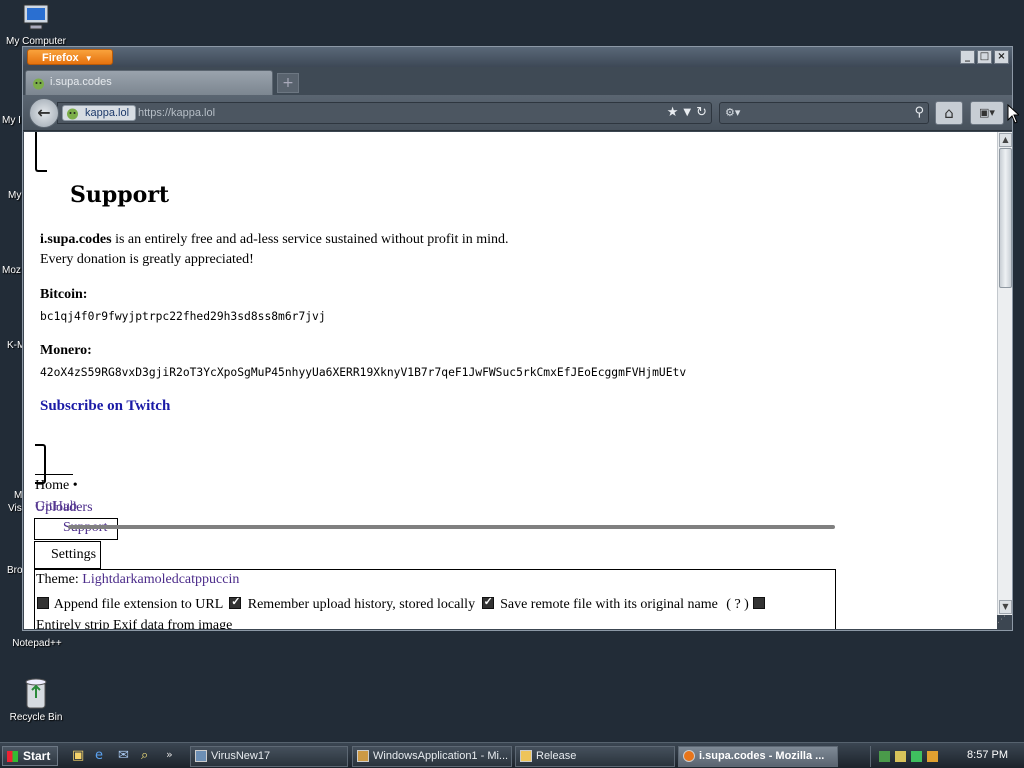 This screenshot has width=1024, height=768. Describe the element at coordinates (932, 756) in the screenshot. I see `app-tray-icon` at that location.